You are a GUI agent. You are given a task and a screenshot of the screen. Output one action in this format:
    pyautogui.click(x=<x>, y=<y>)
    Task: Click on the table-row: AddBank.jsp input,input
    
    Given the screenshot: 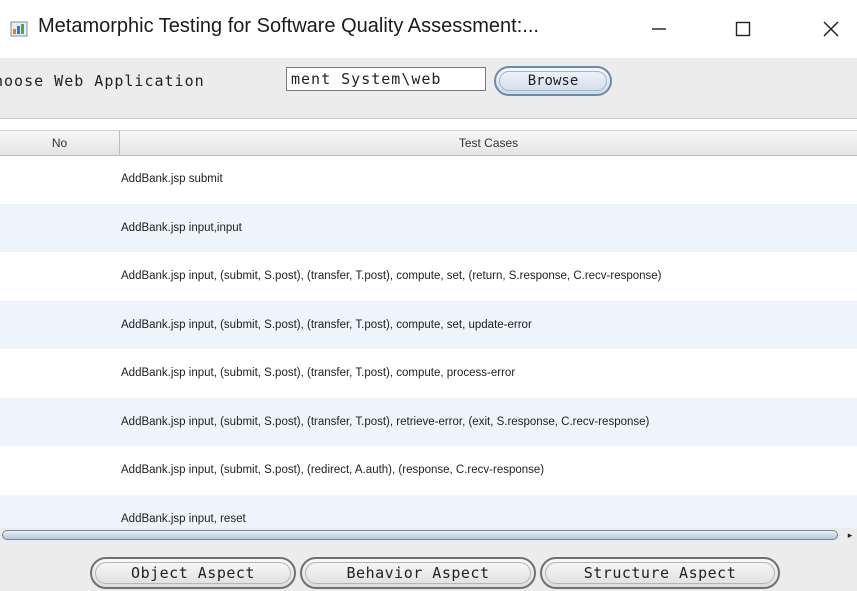 What is the action you would take?
    pyautogui.click(x=428, y=228)
    